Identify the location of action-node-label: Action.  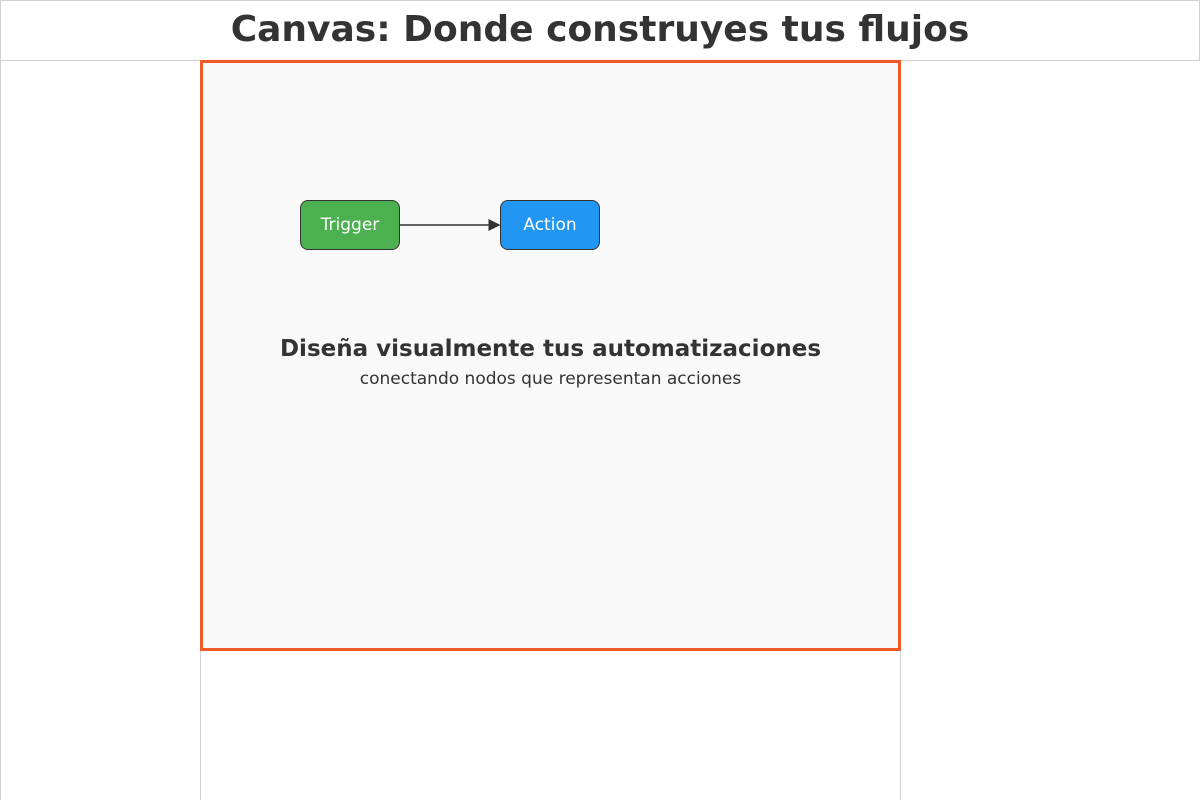
(550, 225).